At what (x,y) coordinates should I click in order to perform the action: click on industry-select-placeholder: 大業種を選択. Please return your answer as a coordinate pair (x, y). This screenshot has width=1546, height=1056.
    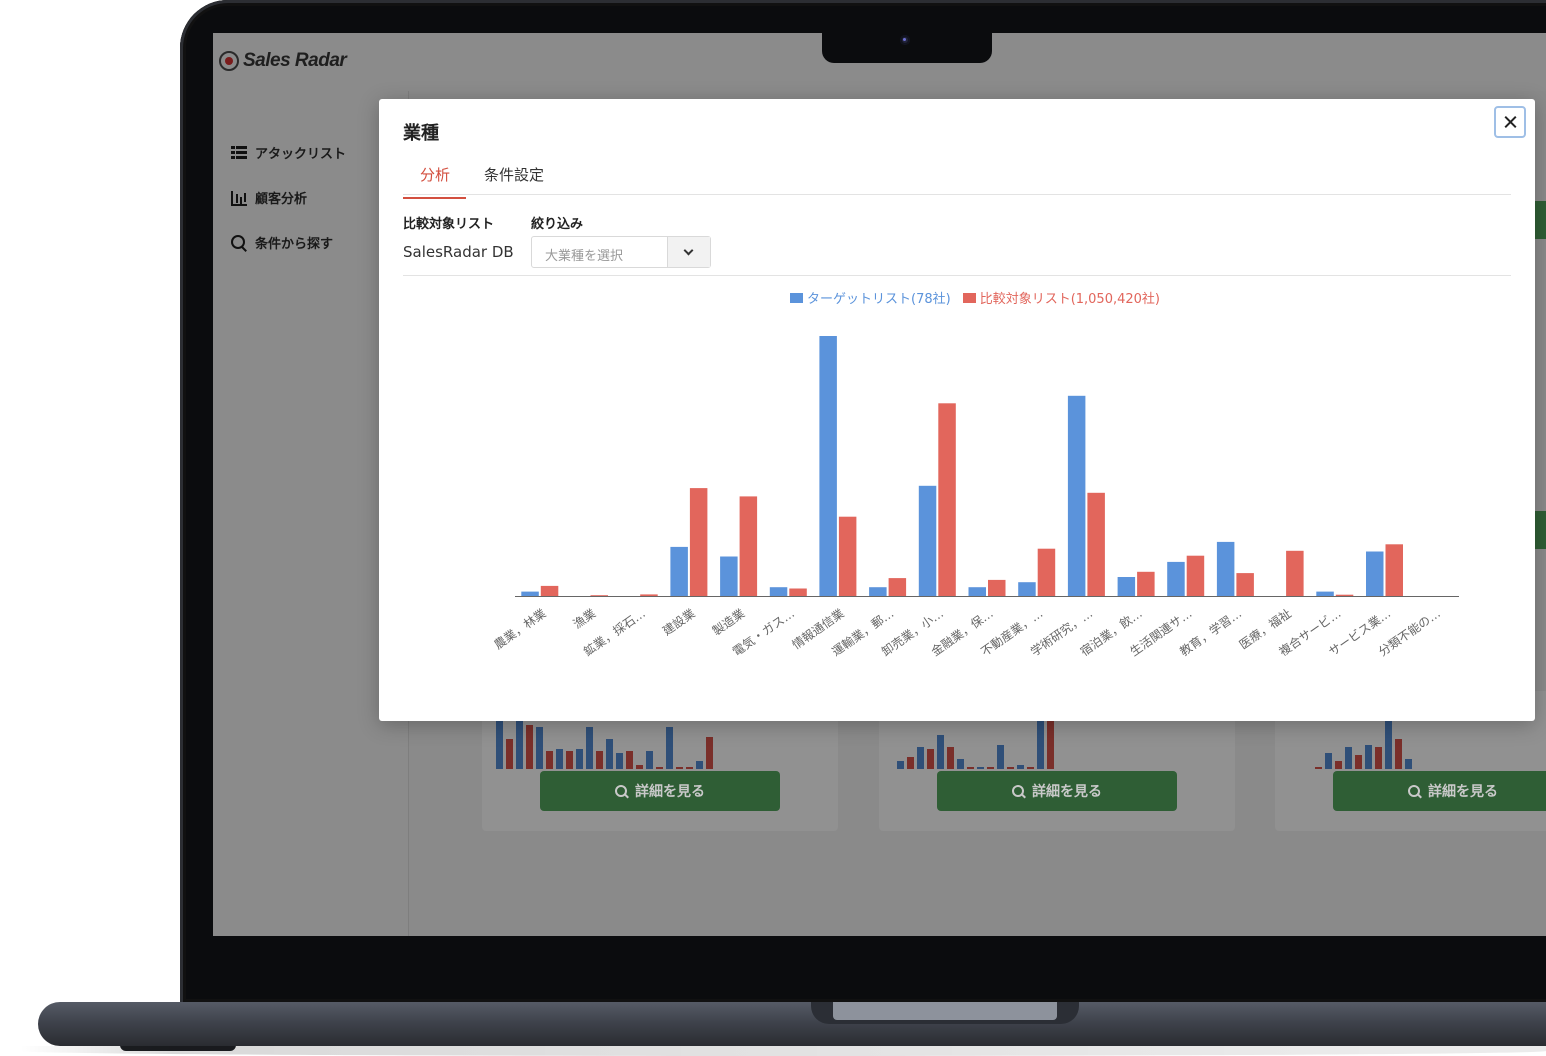
    Looking at the image, I should click on (584, 256).